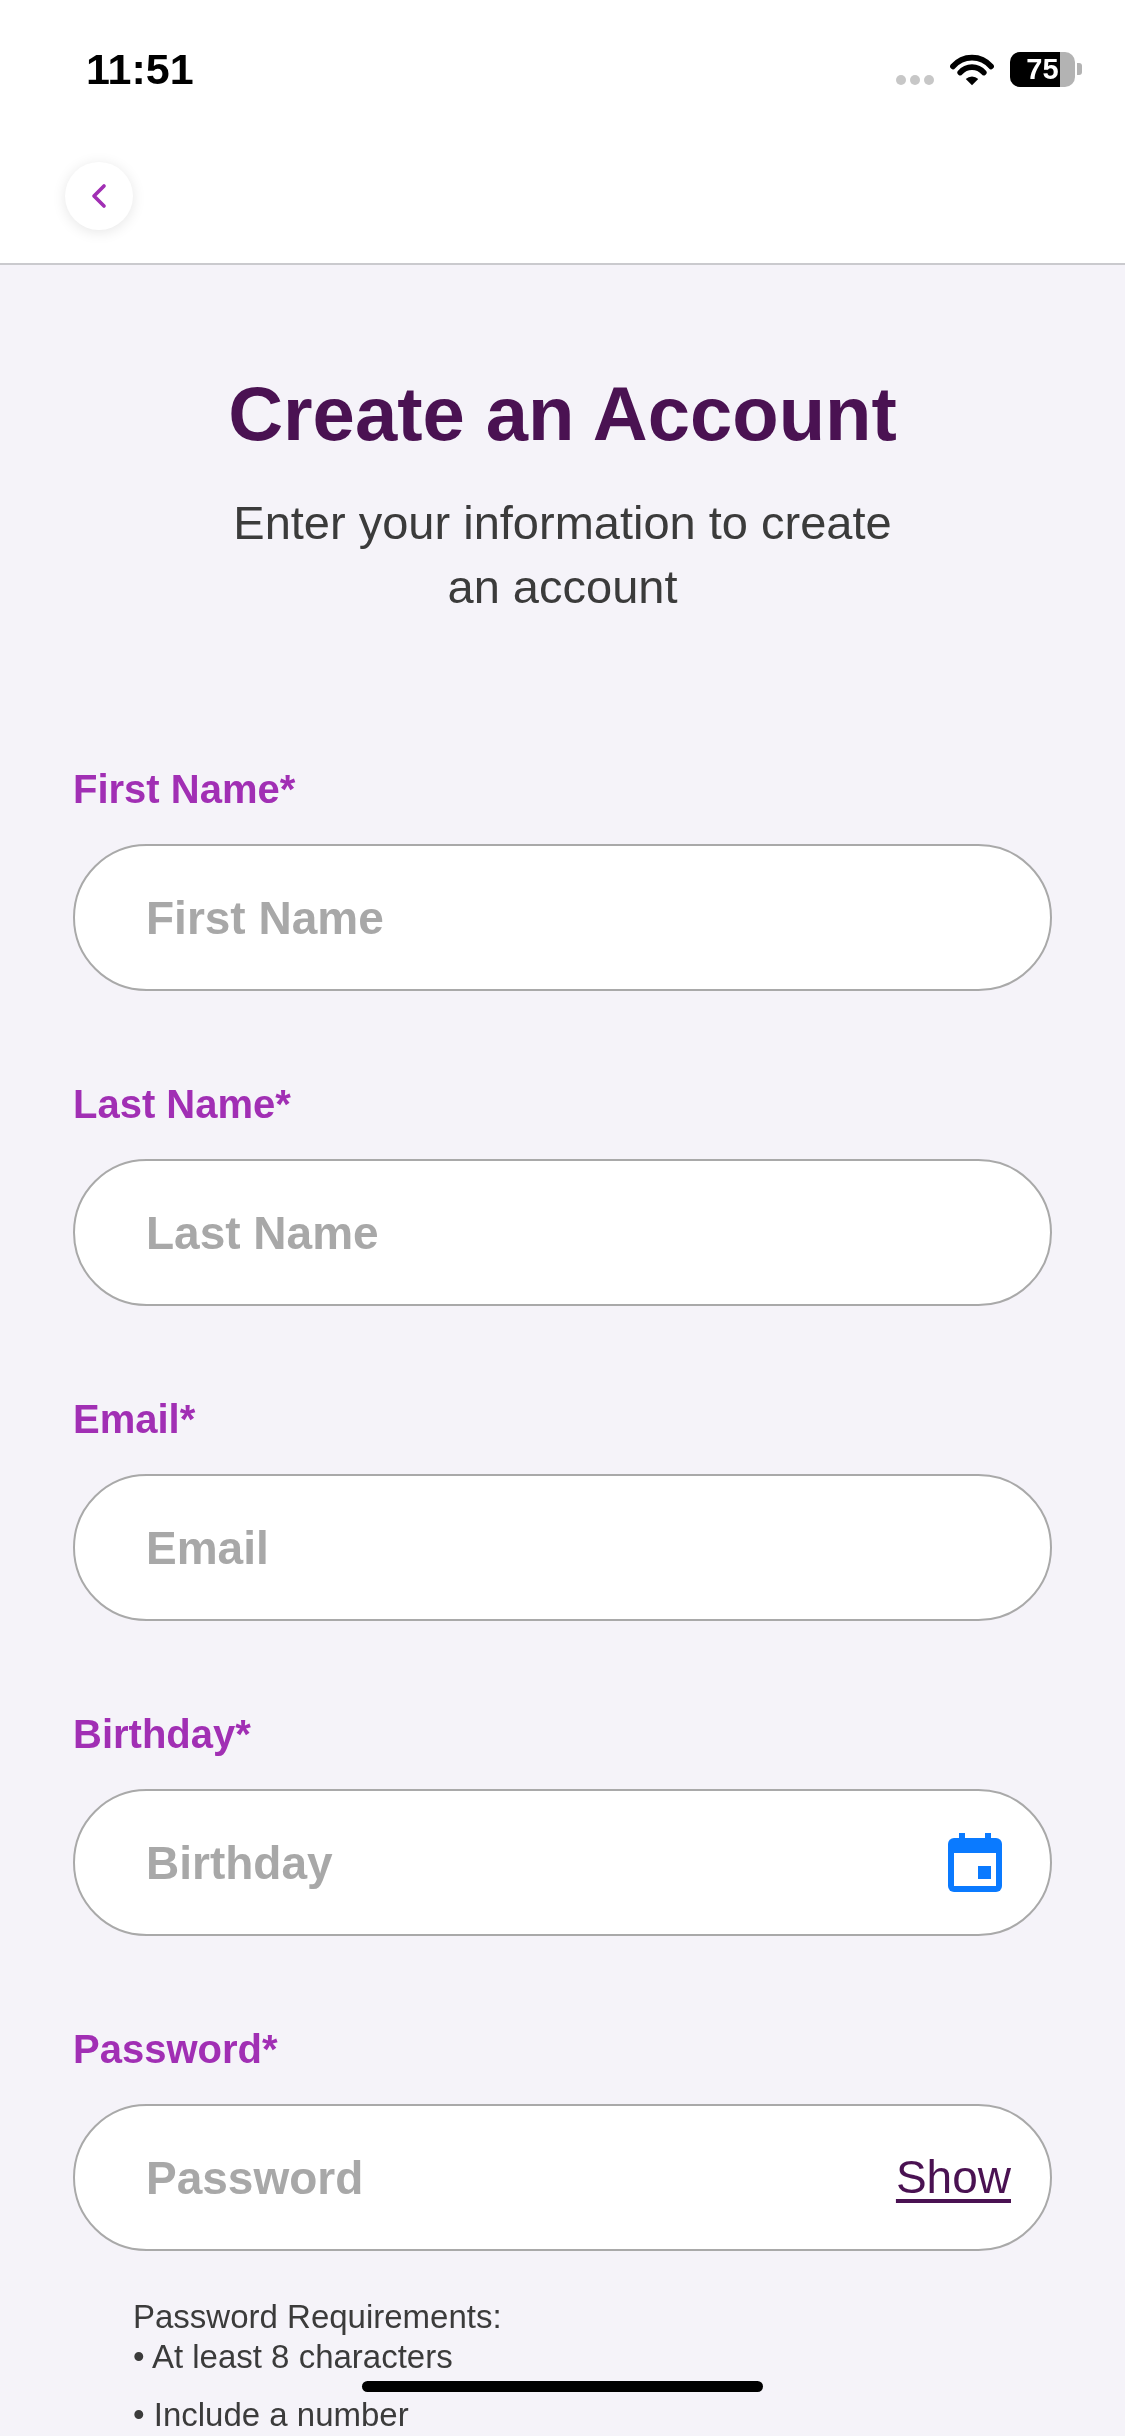  Describe the element at coordinates (162, 1734) in the screenshot. I see `field-label: Birthday*` at that location.